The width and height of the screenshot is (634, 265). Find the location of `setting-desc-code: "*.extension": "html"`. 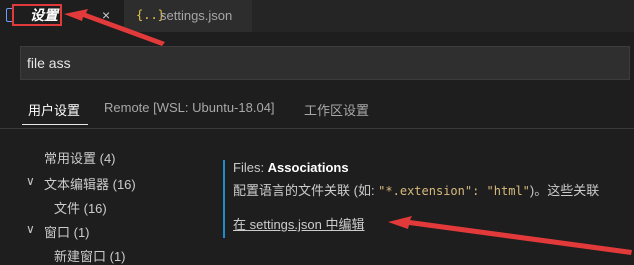

setting-desc-code: "*.extension": "html" is located at coordinates (454, 191).